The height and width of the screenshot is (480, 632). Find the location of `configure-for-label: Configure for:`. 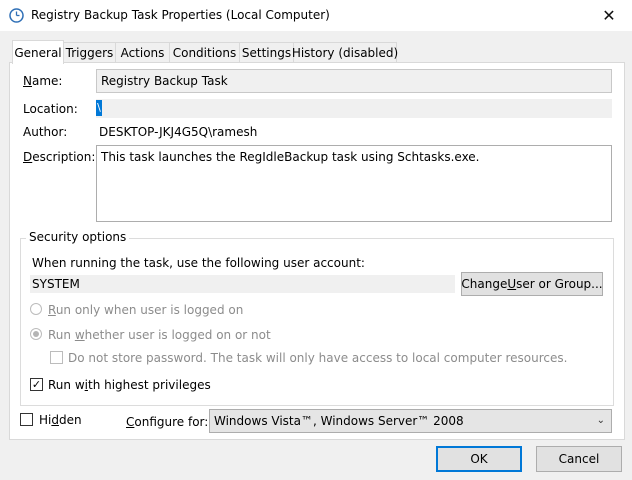

configure-for-label: Configure for: is located at coordinates (167, 422).